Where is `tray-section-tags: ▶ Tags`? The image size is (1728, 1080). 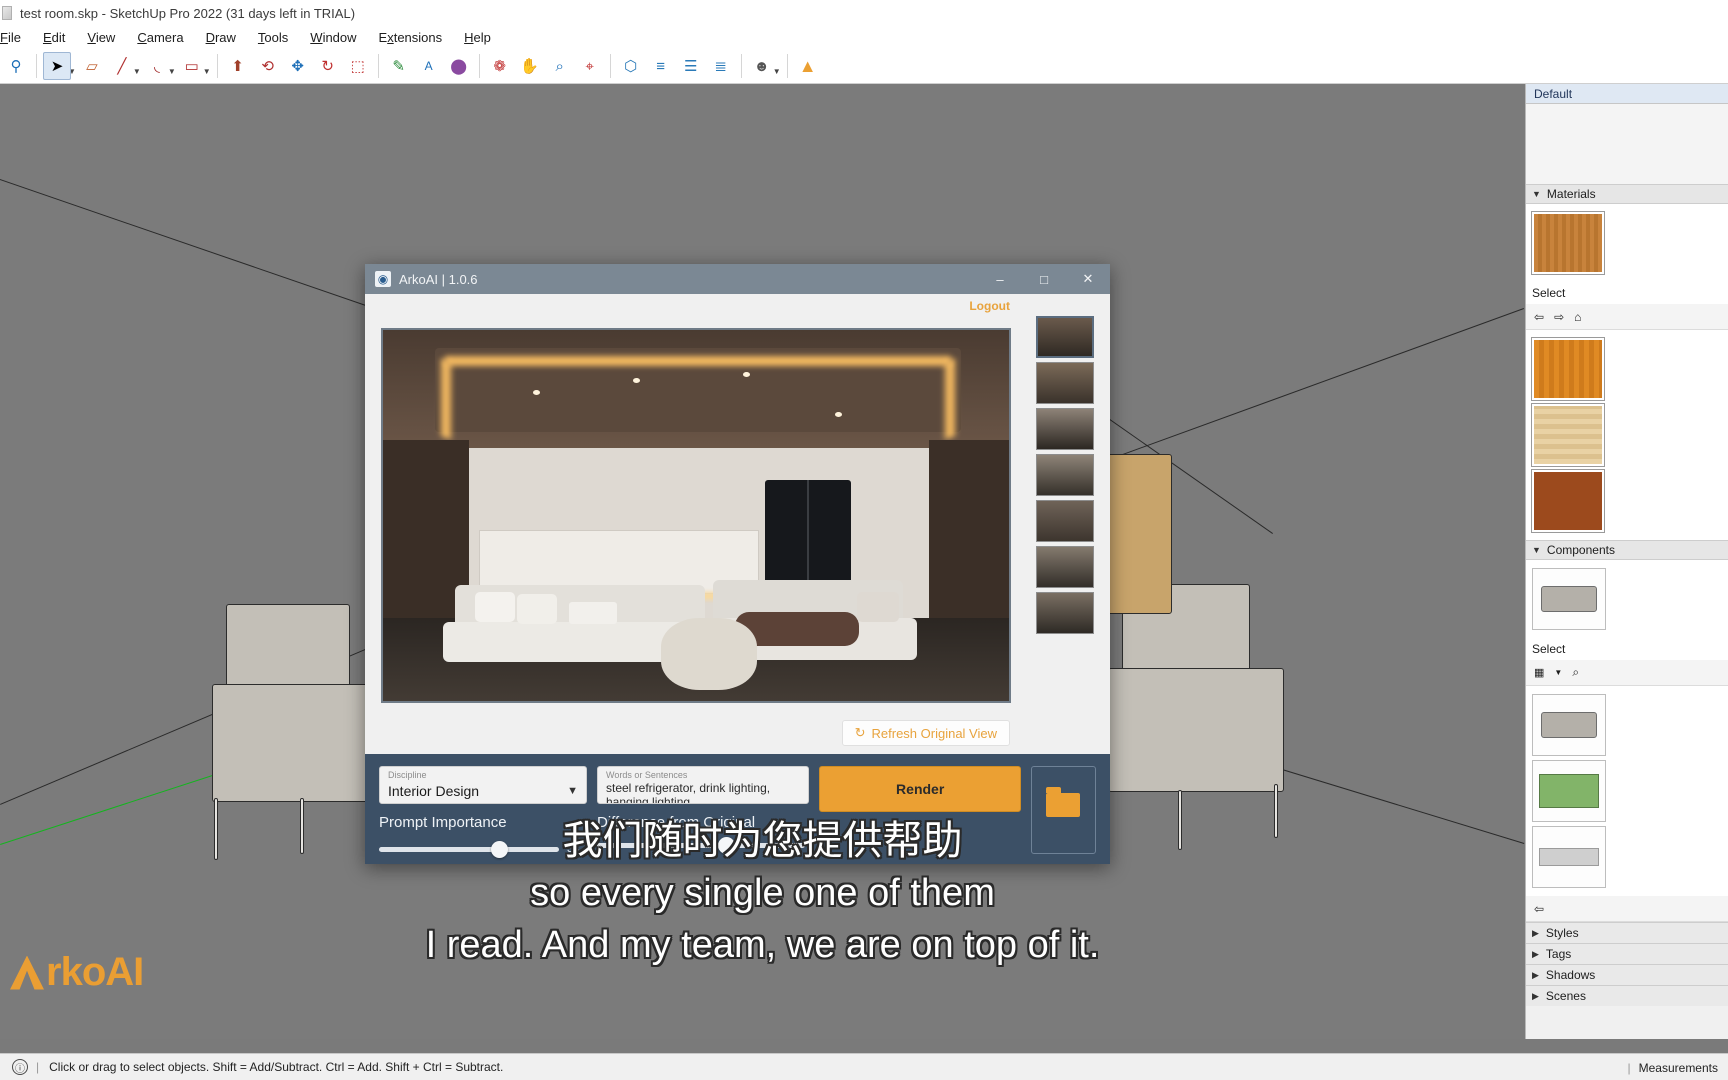
tray-section-tags: ▶ Tags is located at coordinates (1627, 953).